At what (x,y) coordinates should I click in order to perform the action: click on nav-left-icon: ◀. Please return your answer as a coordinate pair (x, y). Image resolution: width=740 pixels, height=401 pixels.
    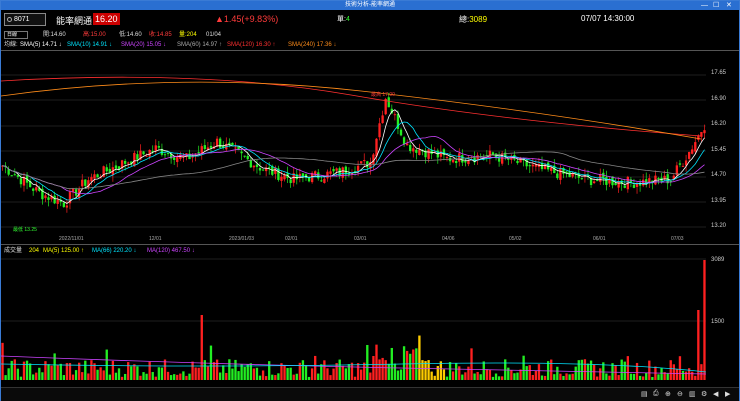
    Looking at the image, I should click on (715, 394).